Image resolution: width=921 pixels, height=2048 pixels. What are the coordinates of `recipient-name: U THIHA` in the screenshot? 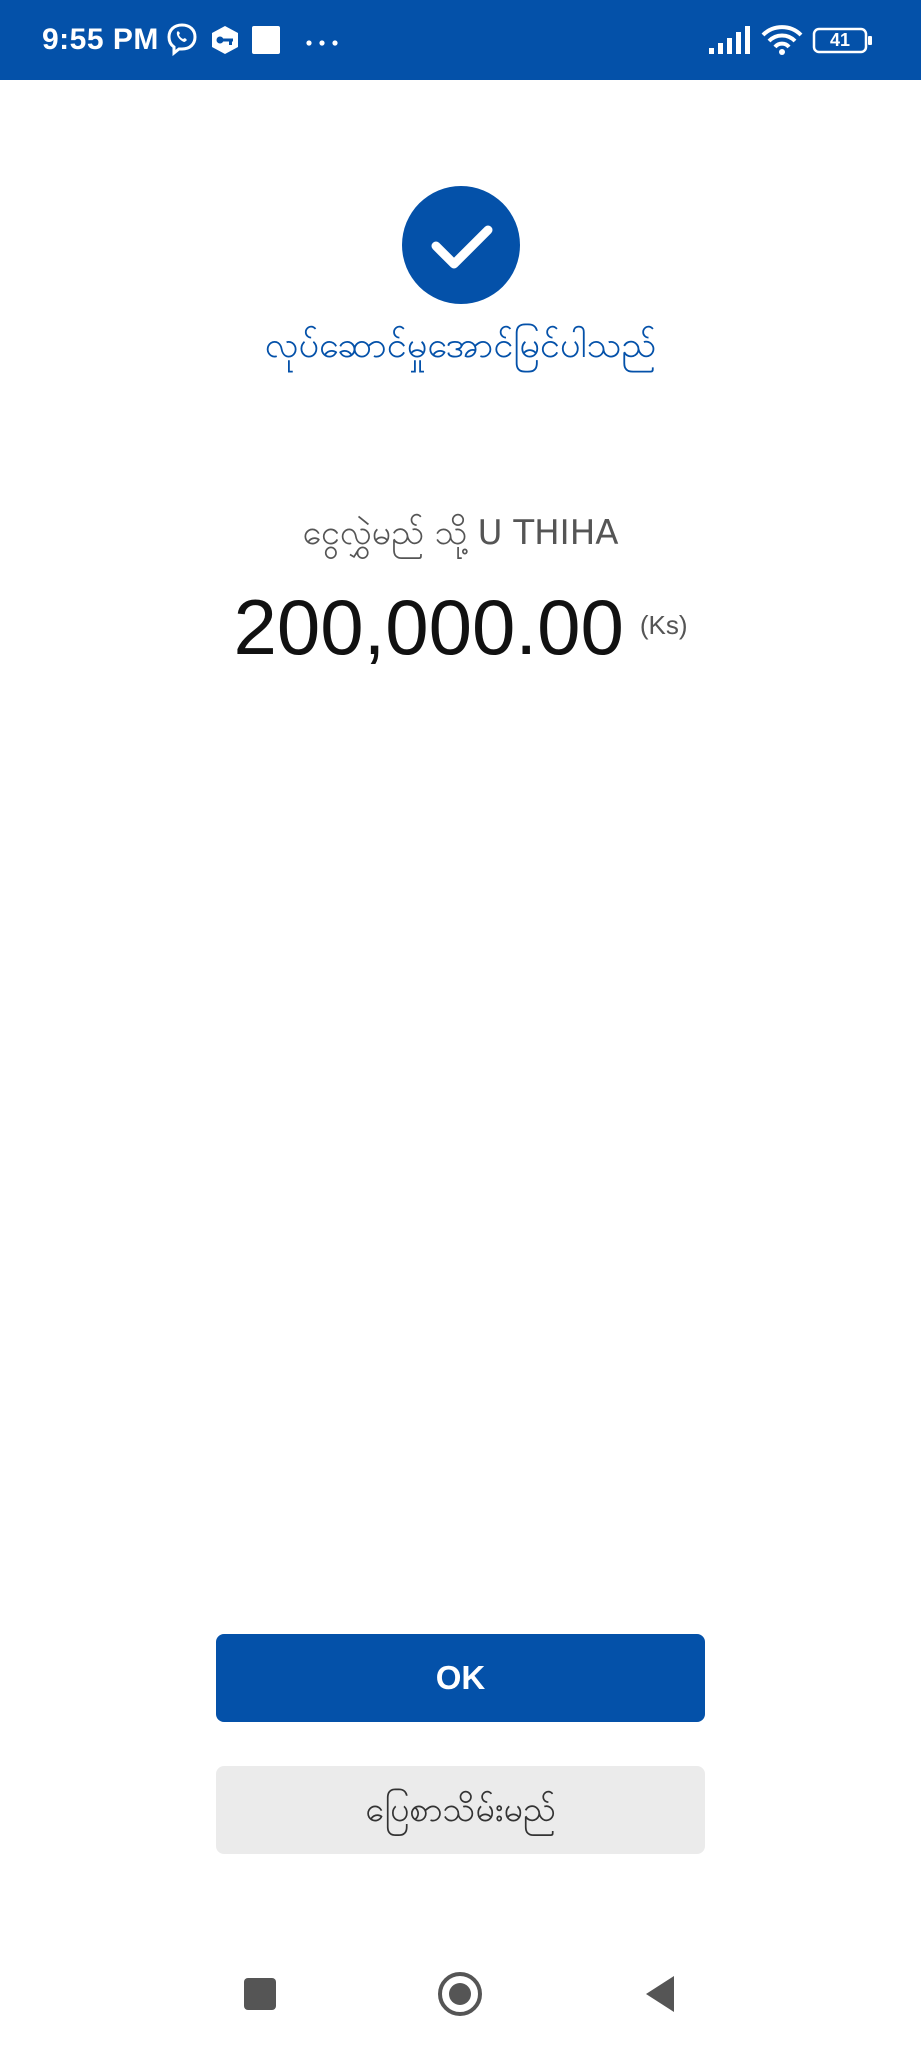 It's located at (548, 533).